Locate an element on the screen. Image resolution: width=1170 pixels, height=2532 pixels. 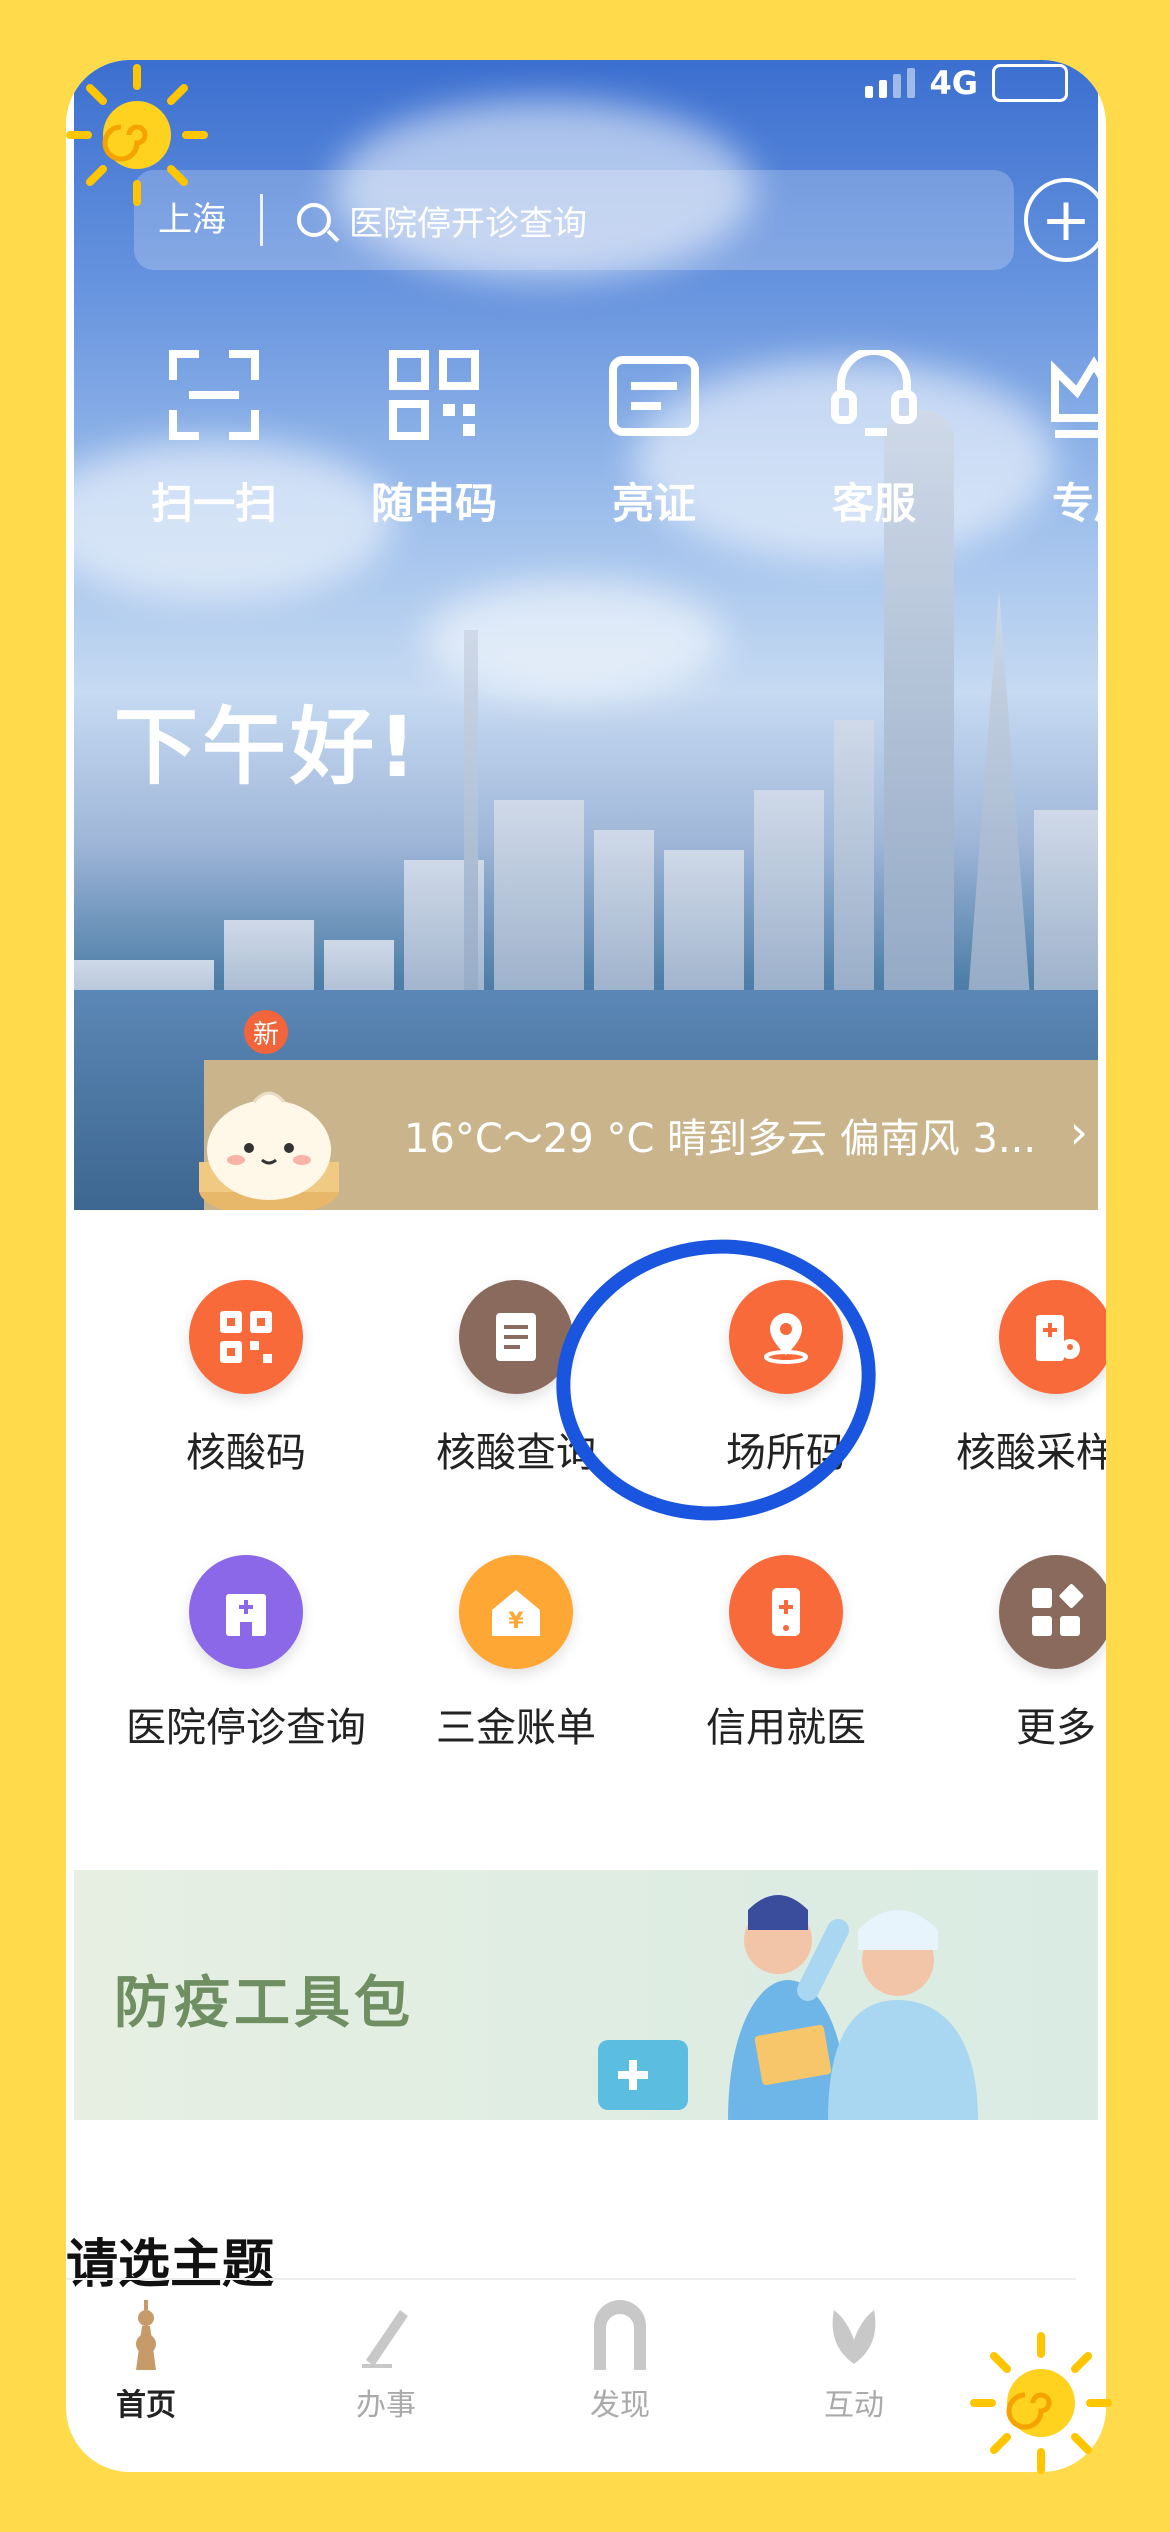
quick-action-service: 客服 is located at coordinates (874, 439).